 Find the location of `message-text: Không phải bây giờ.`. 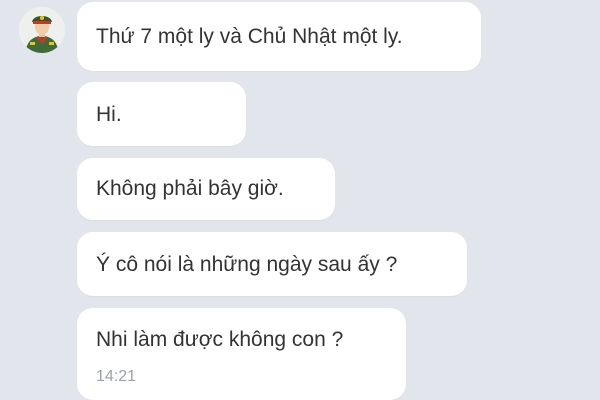

message-text: Không phải bây giờ. is located at coordinates (190, 188).